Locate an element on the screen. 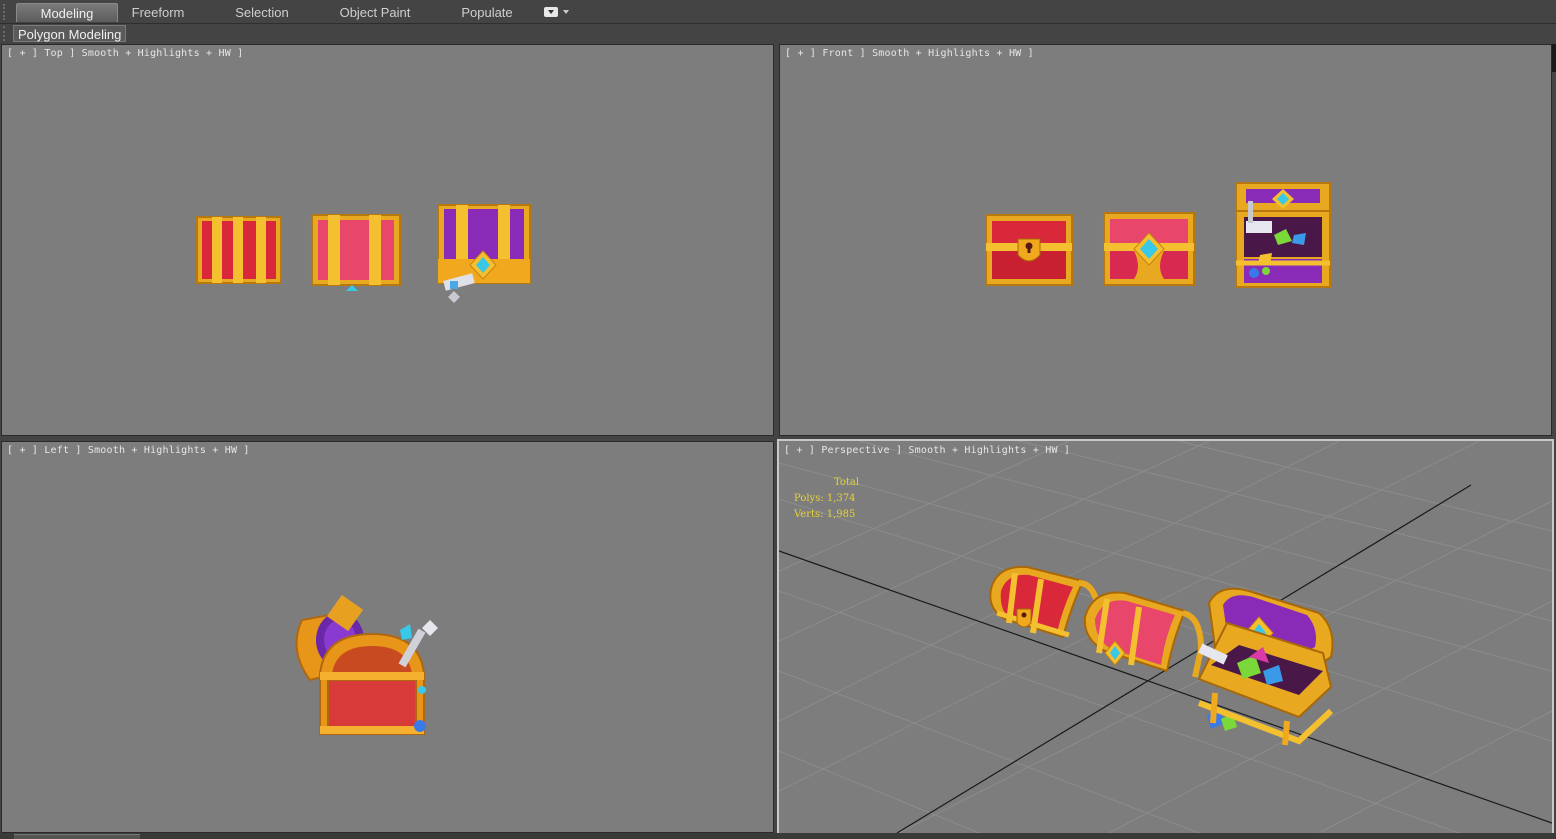  time-slider is located at coordinates (77, 836).